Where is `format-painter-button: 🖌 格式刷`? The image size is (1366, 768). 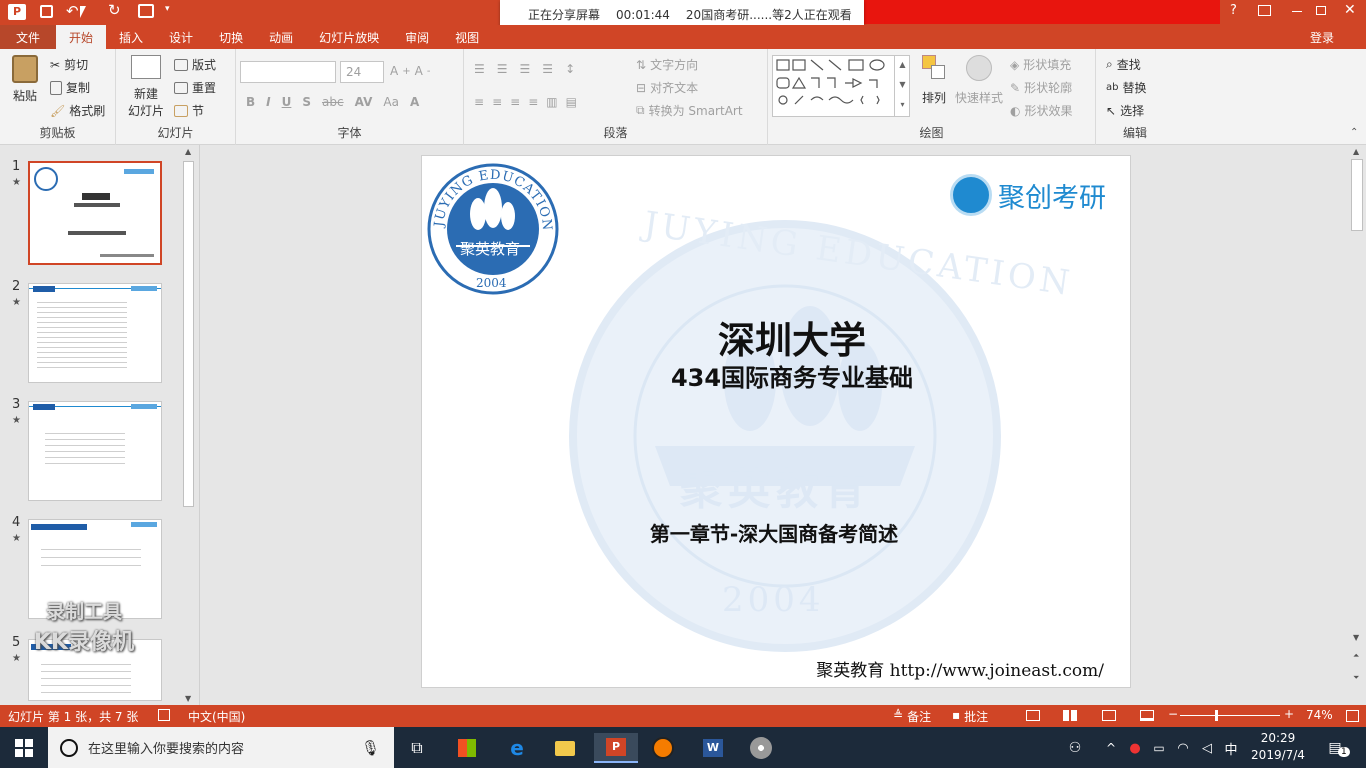 format-painter-button: 🖌 格式刷 is located at coordinates (77, 110).